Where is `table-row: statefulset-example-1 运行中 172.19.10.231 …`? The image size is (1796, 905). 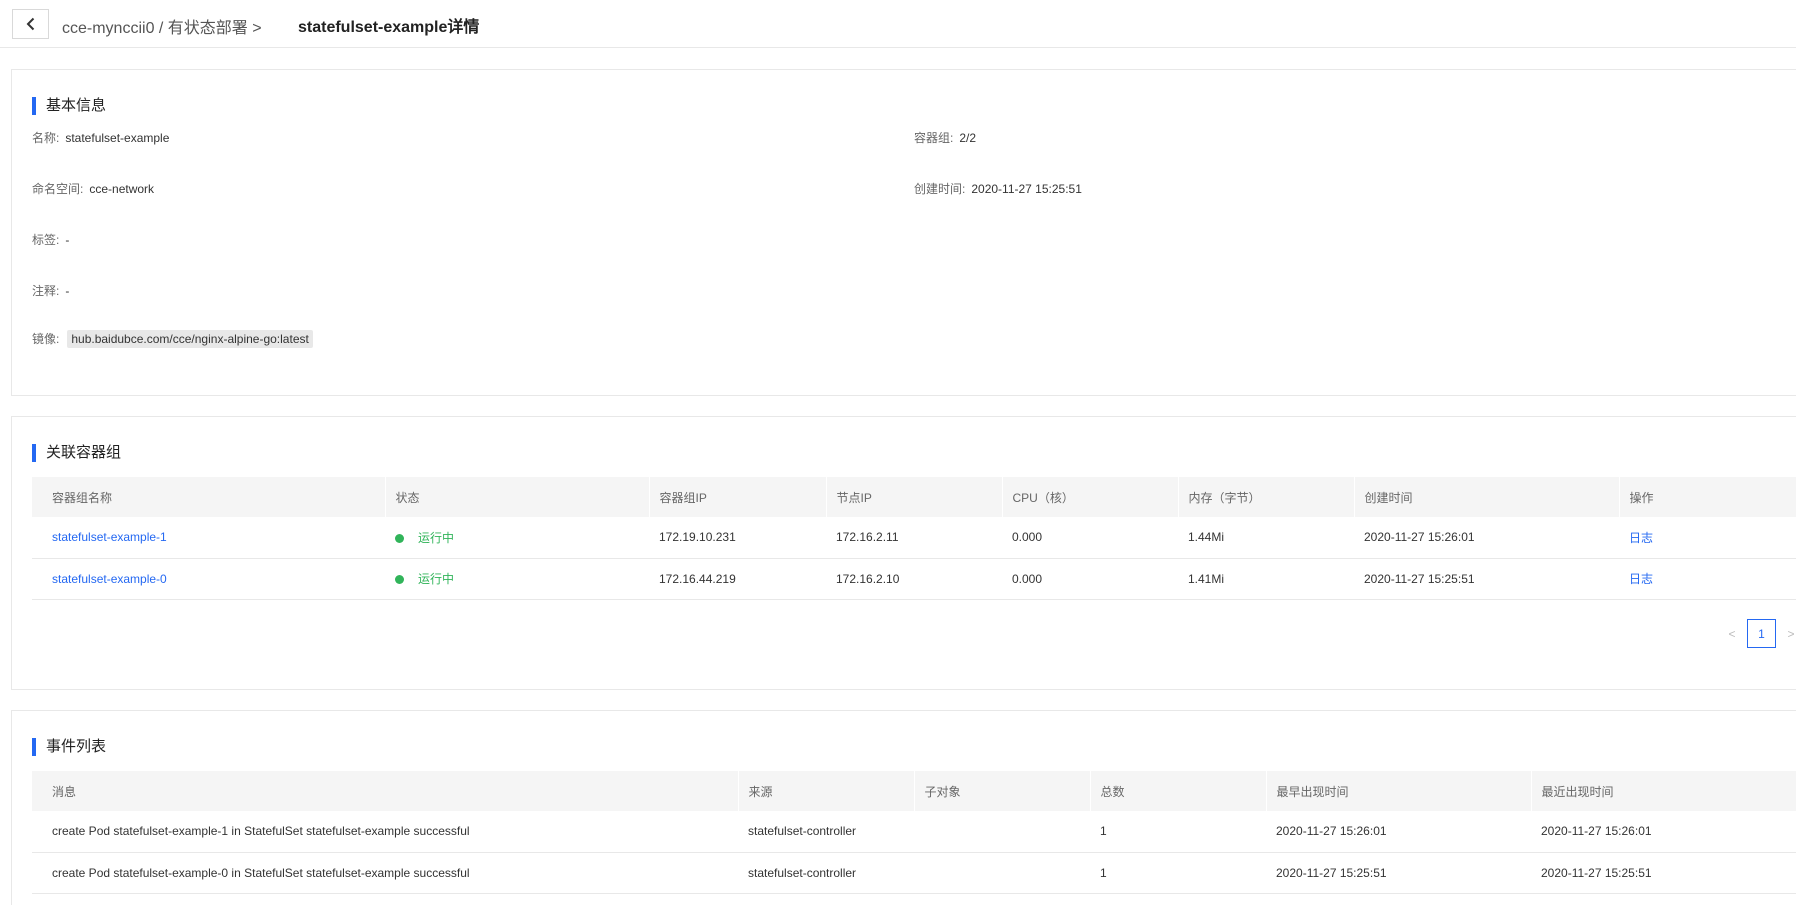 table-row: statefulset-example-1 运行中 172.19.10.231 … is located at coordinates (914, 538).